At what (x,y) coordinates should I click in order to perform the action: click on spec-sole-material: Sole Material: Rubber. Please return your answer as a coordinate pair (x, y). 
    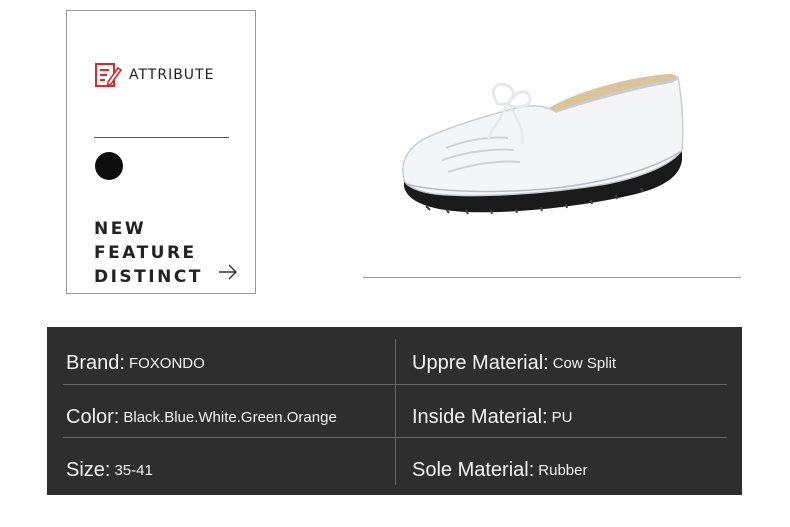
    Looking at the image, I should click on (499, 470).